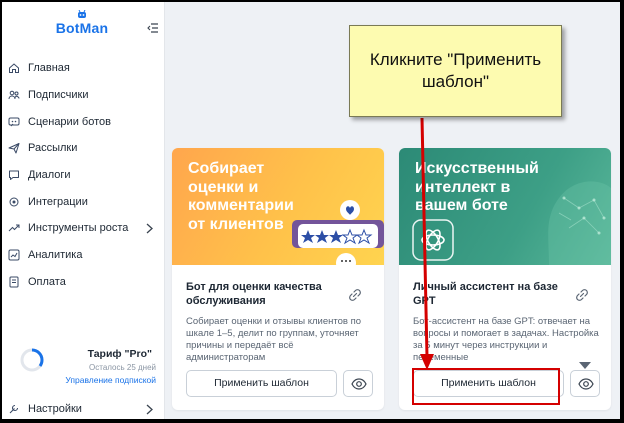 This screenshot has width=624, height=423. What do you see at coordinates (122, 367) in the screenshot?
I see `plan-days-left: Осталось 25 дней` at bounding box center [122, 367].